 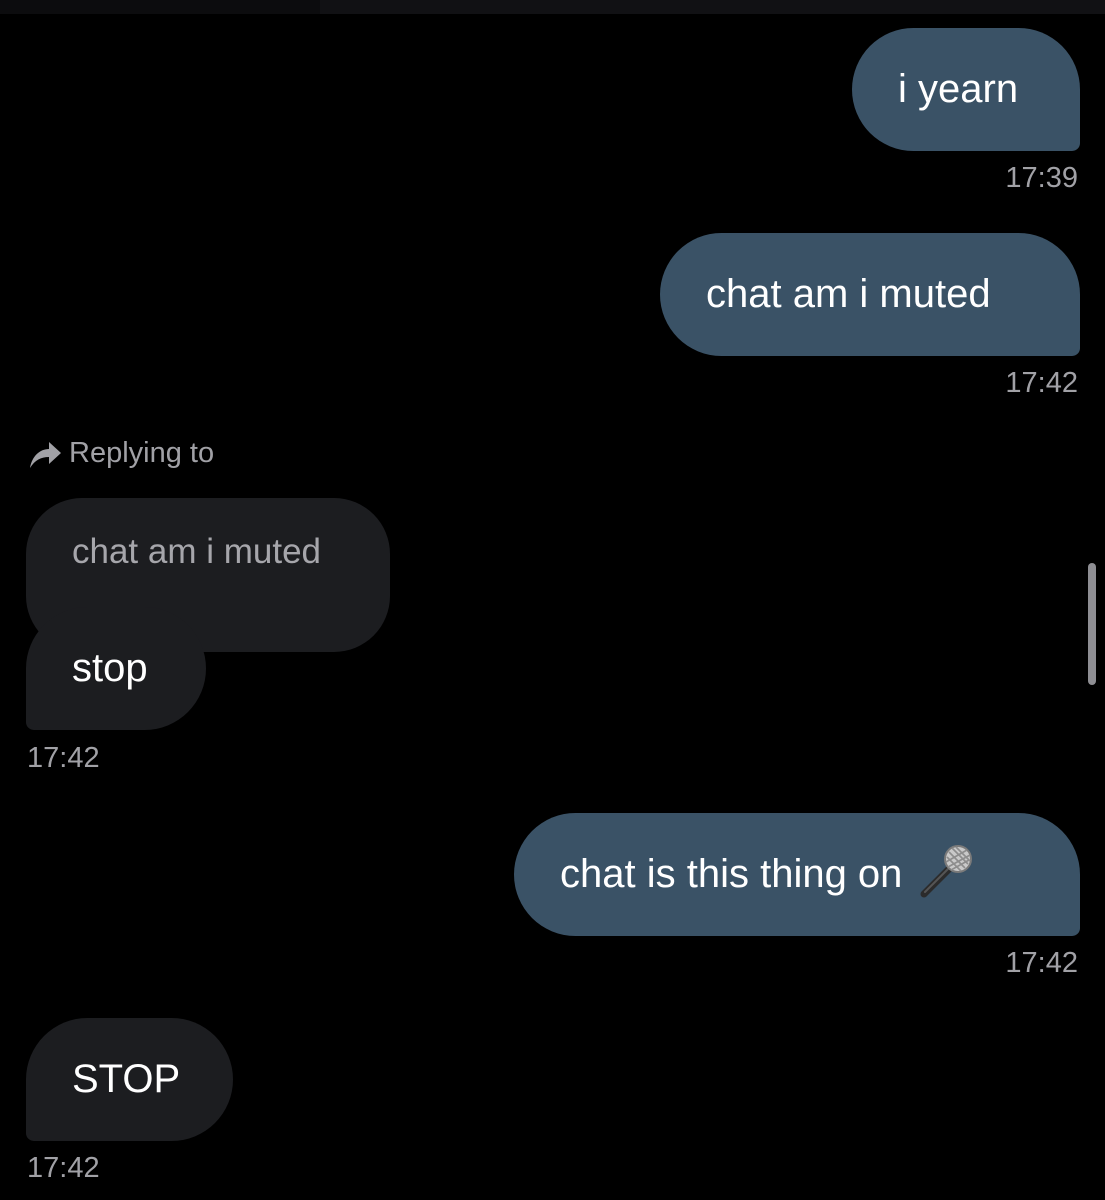 I want to click on message-text: chat is this thing on, so click(x=731, y=874).